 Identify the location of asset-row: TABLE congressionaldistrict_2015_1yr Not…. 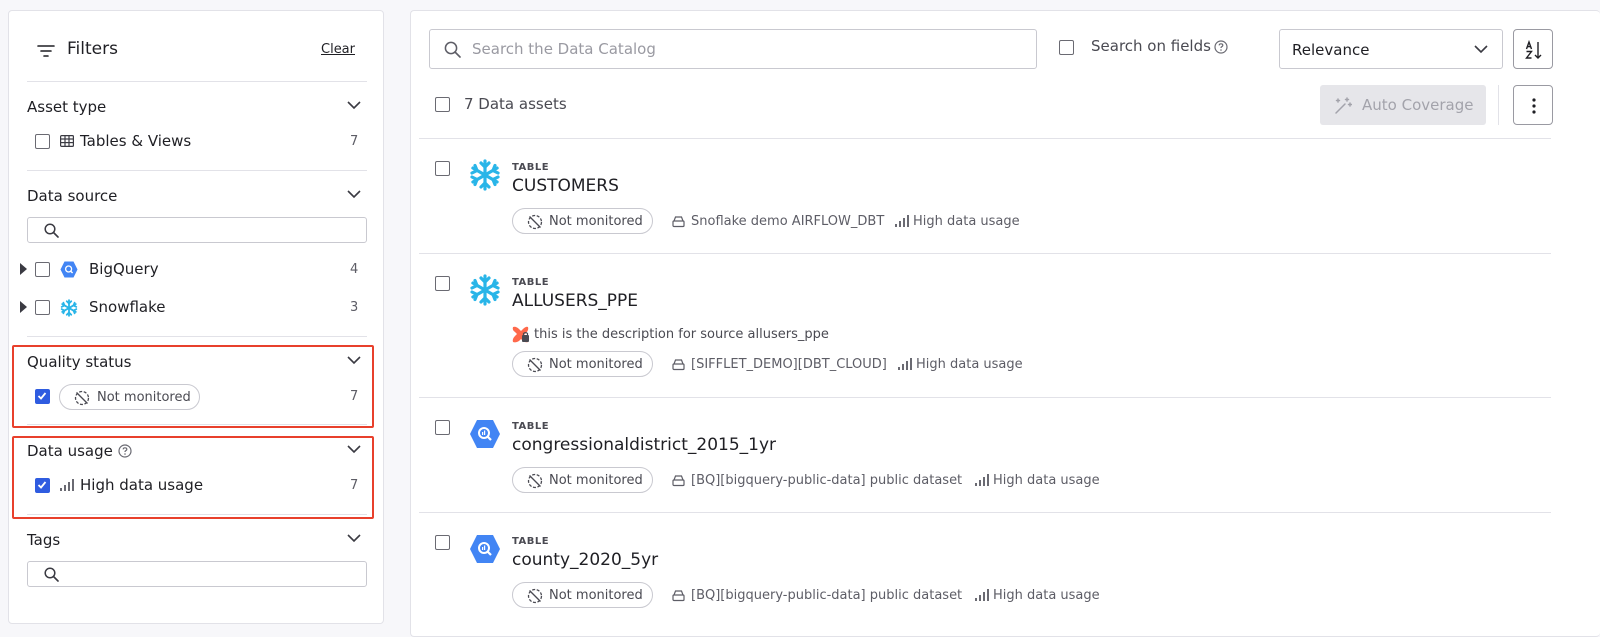
(1005, 455).